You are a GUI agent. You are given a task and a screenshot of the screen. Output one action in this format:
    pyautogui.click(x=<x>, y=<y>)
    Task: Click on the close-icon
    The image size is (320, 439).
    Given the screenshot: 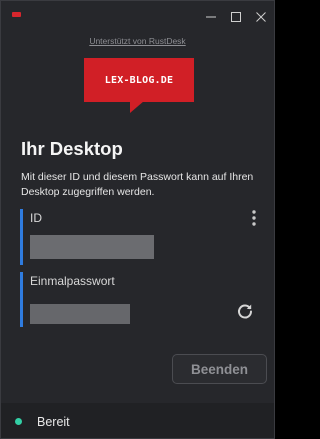 What is the action you would take?
    pyautogui.click(x=261, y=17)
    